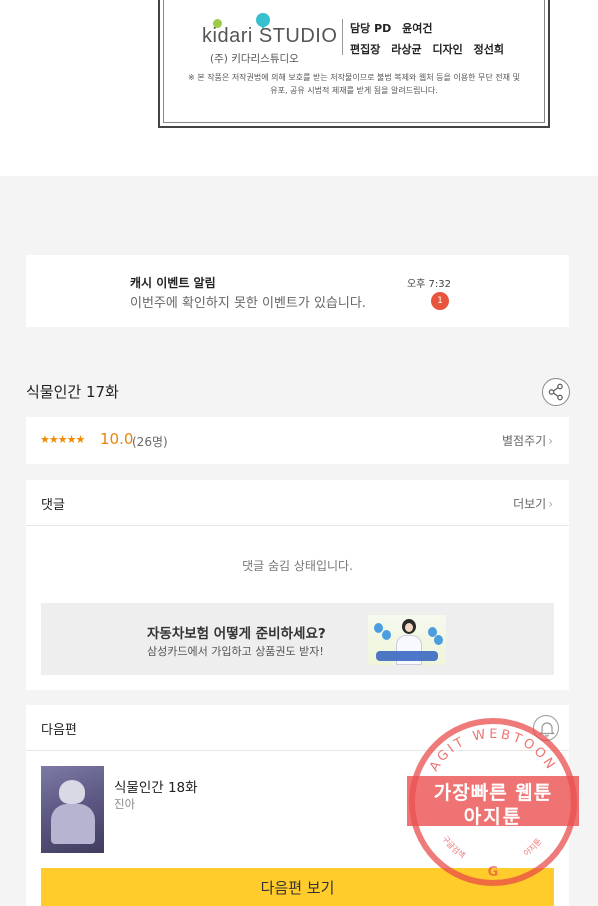 This screenshot has width=598, height=906. What do you see at coordinates (72, 809) in the screenshot?
I see `next-episode-thumbnail` at bounding box center [72, 809].